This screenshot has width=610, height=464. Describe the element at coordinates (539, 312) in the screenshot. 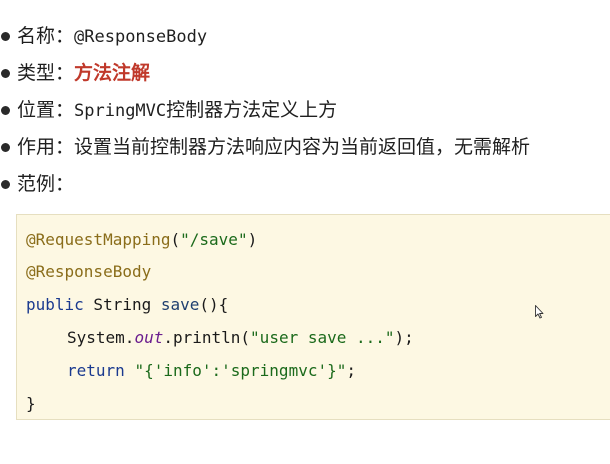

I see `mouse-pointer-icon` at that location.